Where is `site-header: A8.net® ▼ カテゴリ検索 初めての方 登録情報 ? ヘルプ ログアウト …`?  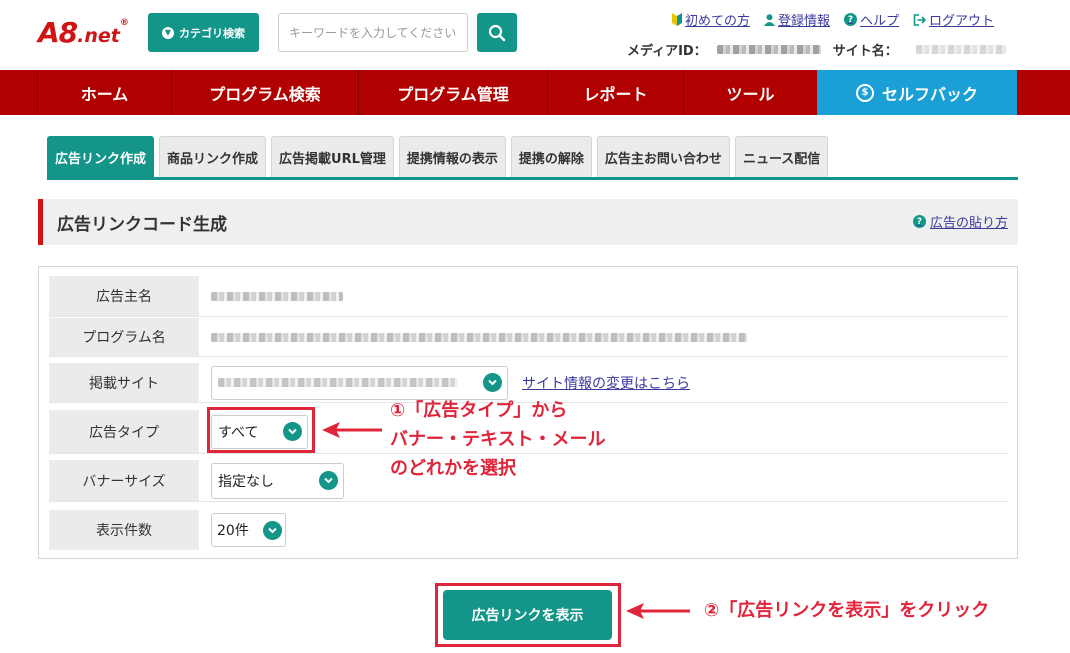 site-header: A8.net® ▼ カテゴリ検索 初めての方 登録情報 ? ヘルプ ログアウト … is located at coordinates (535, 35).